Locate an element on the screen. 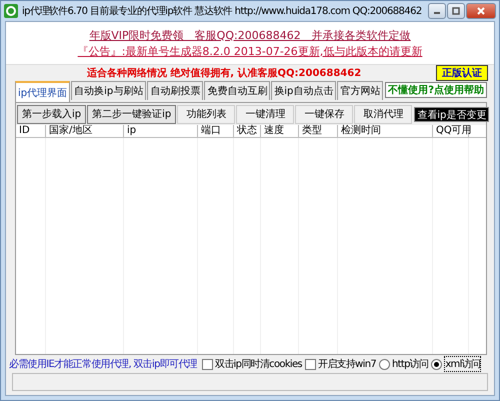  option-label: 双击ip同时清cookies is located at coordinates (258, 364).